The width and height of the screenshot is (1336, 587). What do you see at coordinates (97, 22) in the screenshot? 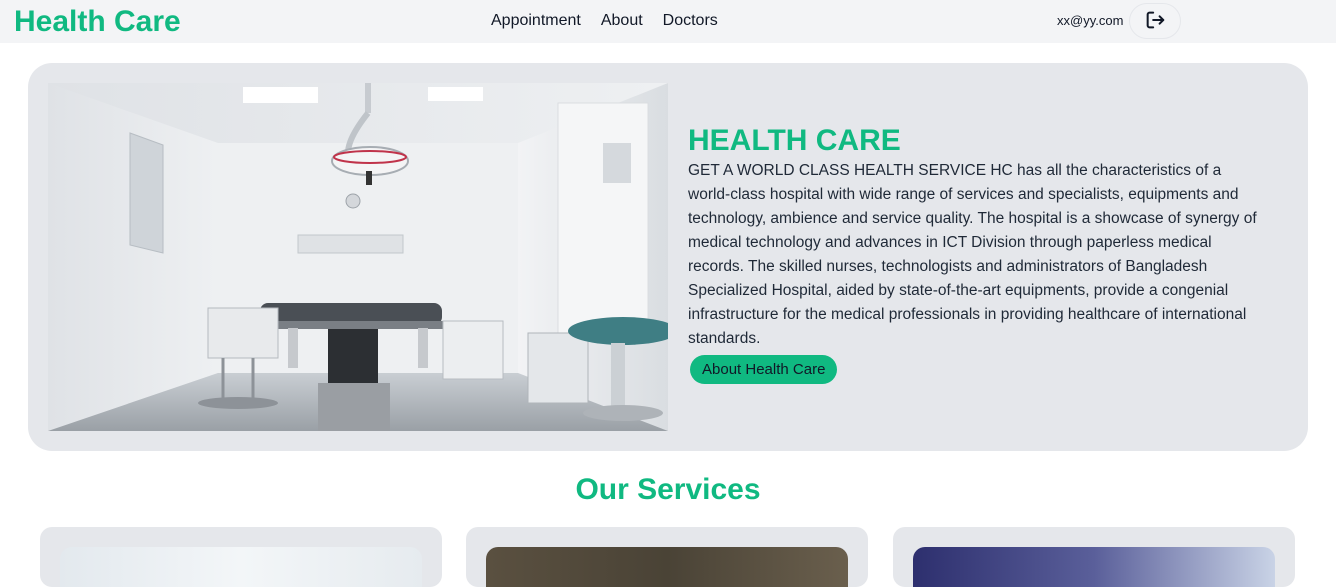
I see `brand-logo-link: Health Care` at bounding box center [97, 22].